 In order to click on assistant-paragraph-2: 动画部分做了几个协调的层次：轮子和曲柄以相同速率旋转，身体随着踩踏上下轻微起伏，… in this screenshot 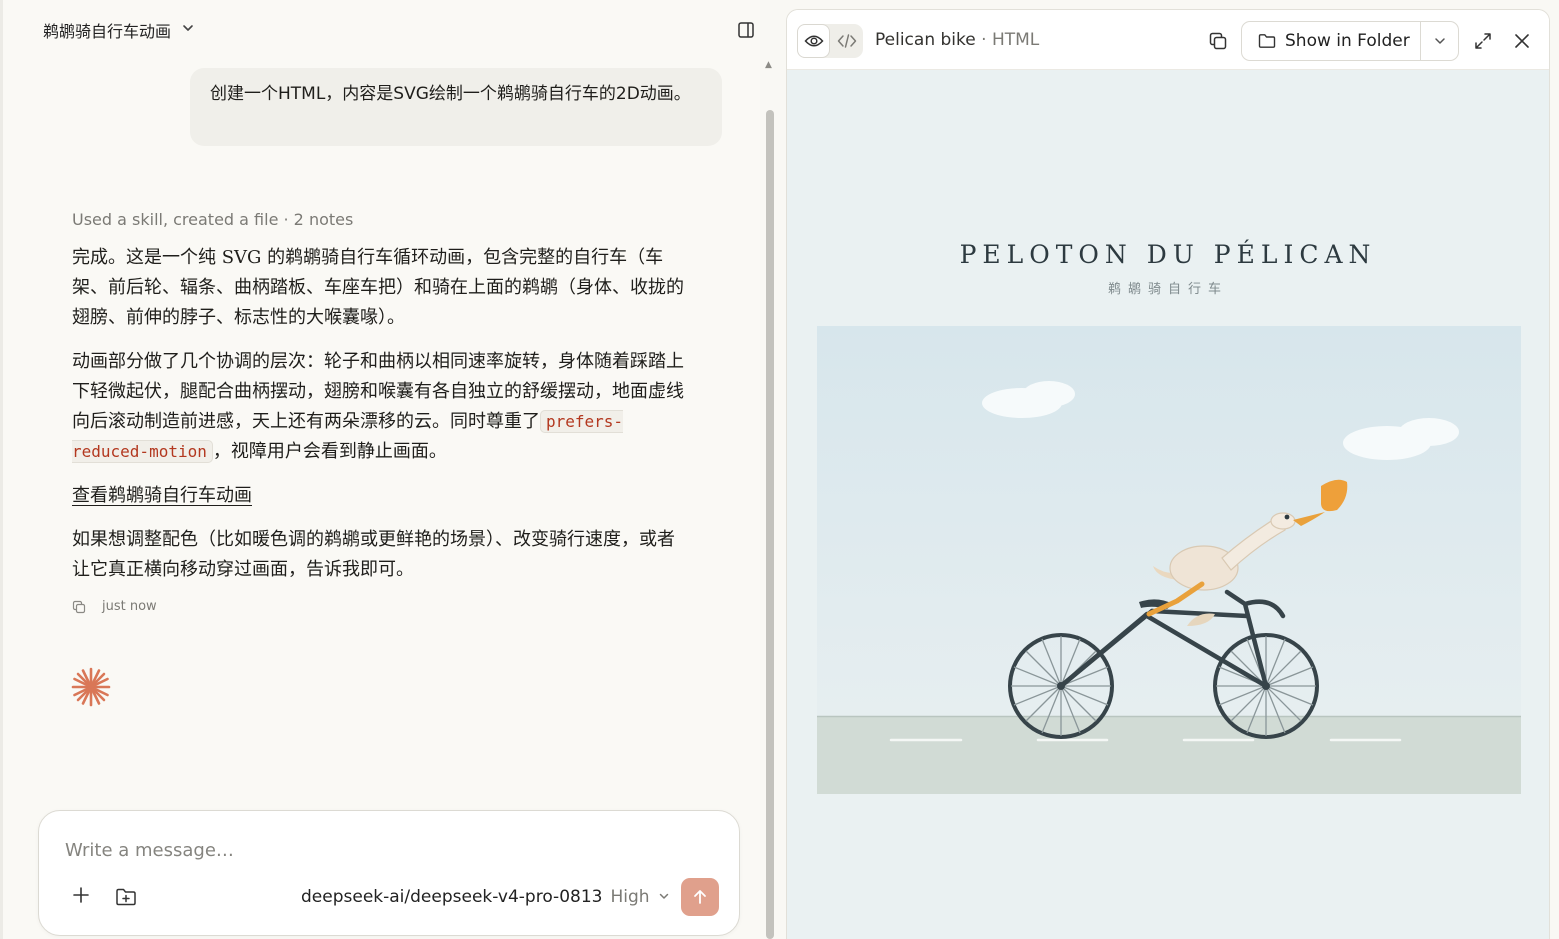, I will do `click(382, 407)`.